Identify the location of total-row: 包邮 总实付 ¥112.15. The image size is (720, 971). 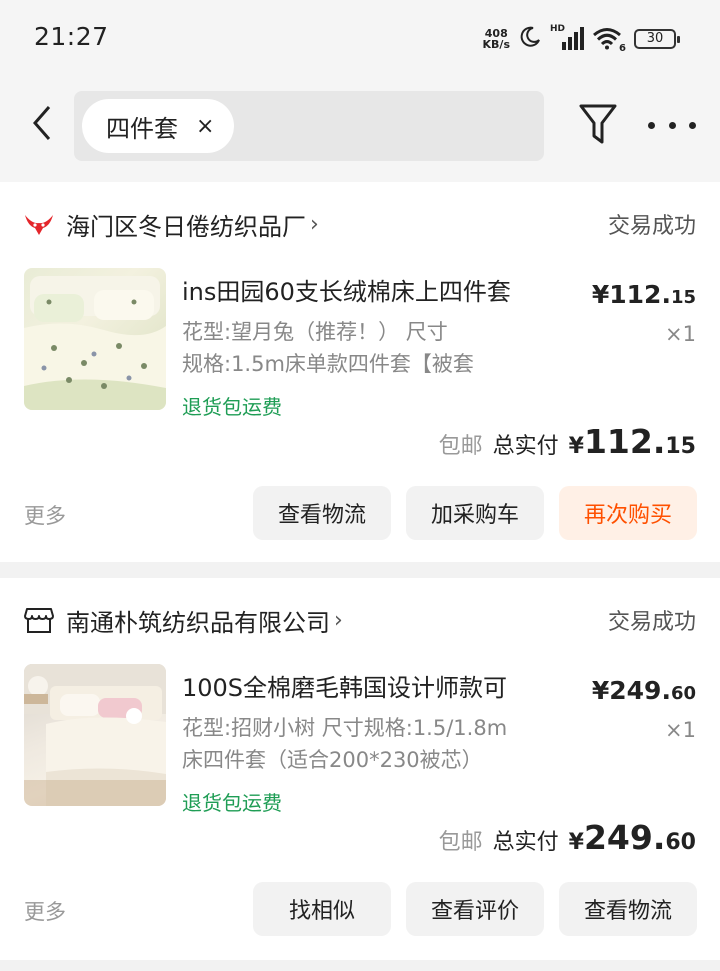
(567, 441).